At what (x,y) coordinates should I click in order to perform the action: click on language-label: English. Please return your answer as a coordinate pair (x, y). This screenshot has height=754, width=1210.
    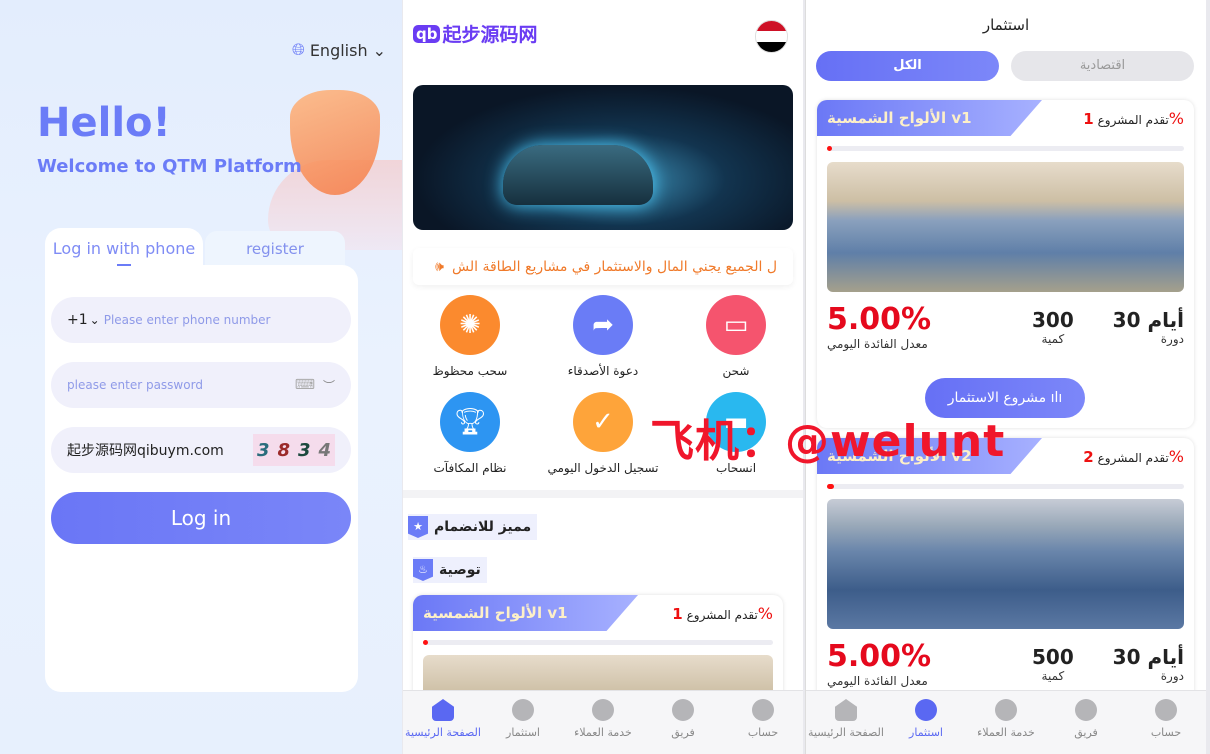
    Looking at the image, I should click on (338, 50).